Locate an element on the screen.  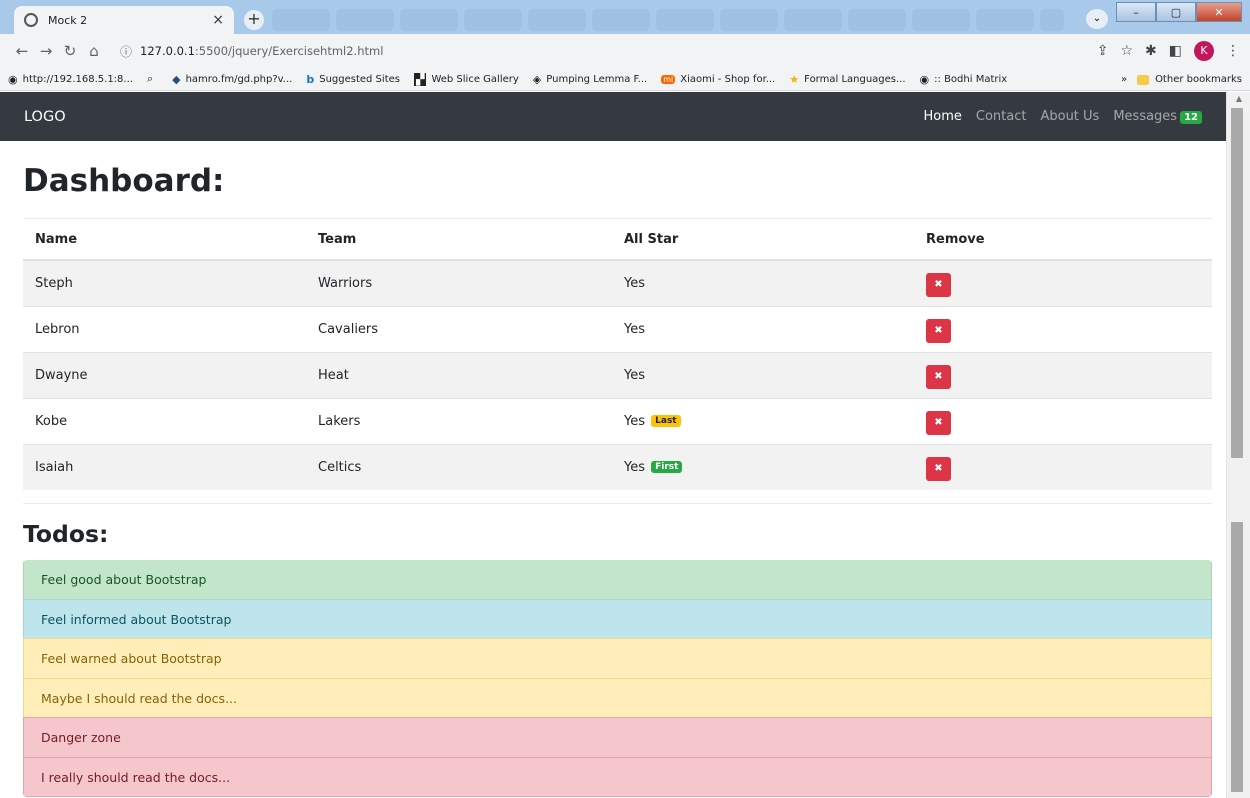
browser-tabstrip: Mock 2 × + ⌄ – ▢ ✕ is located at coordinates (625, 17).